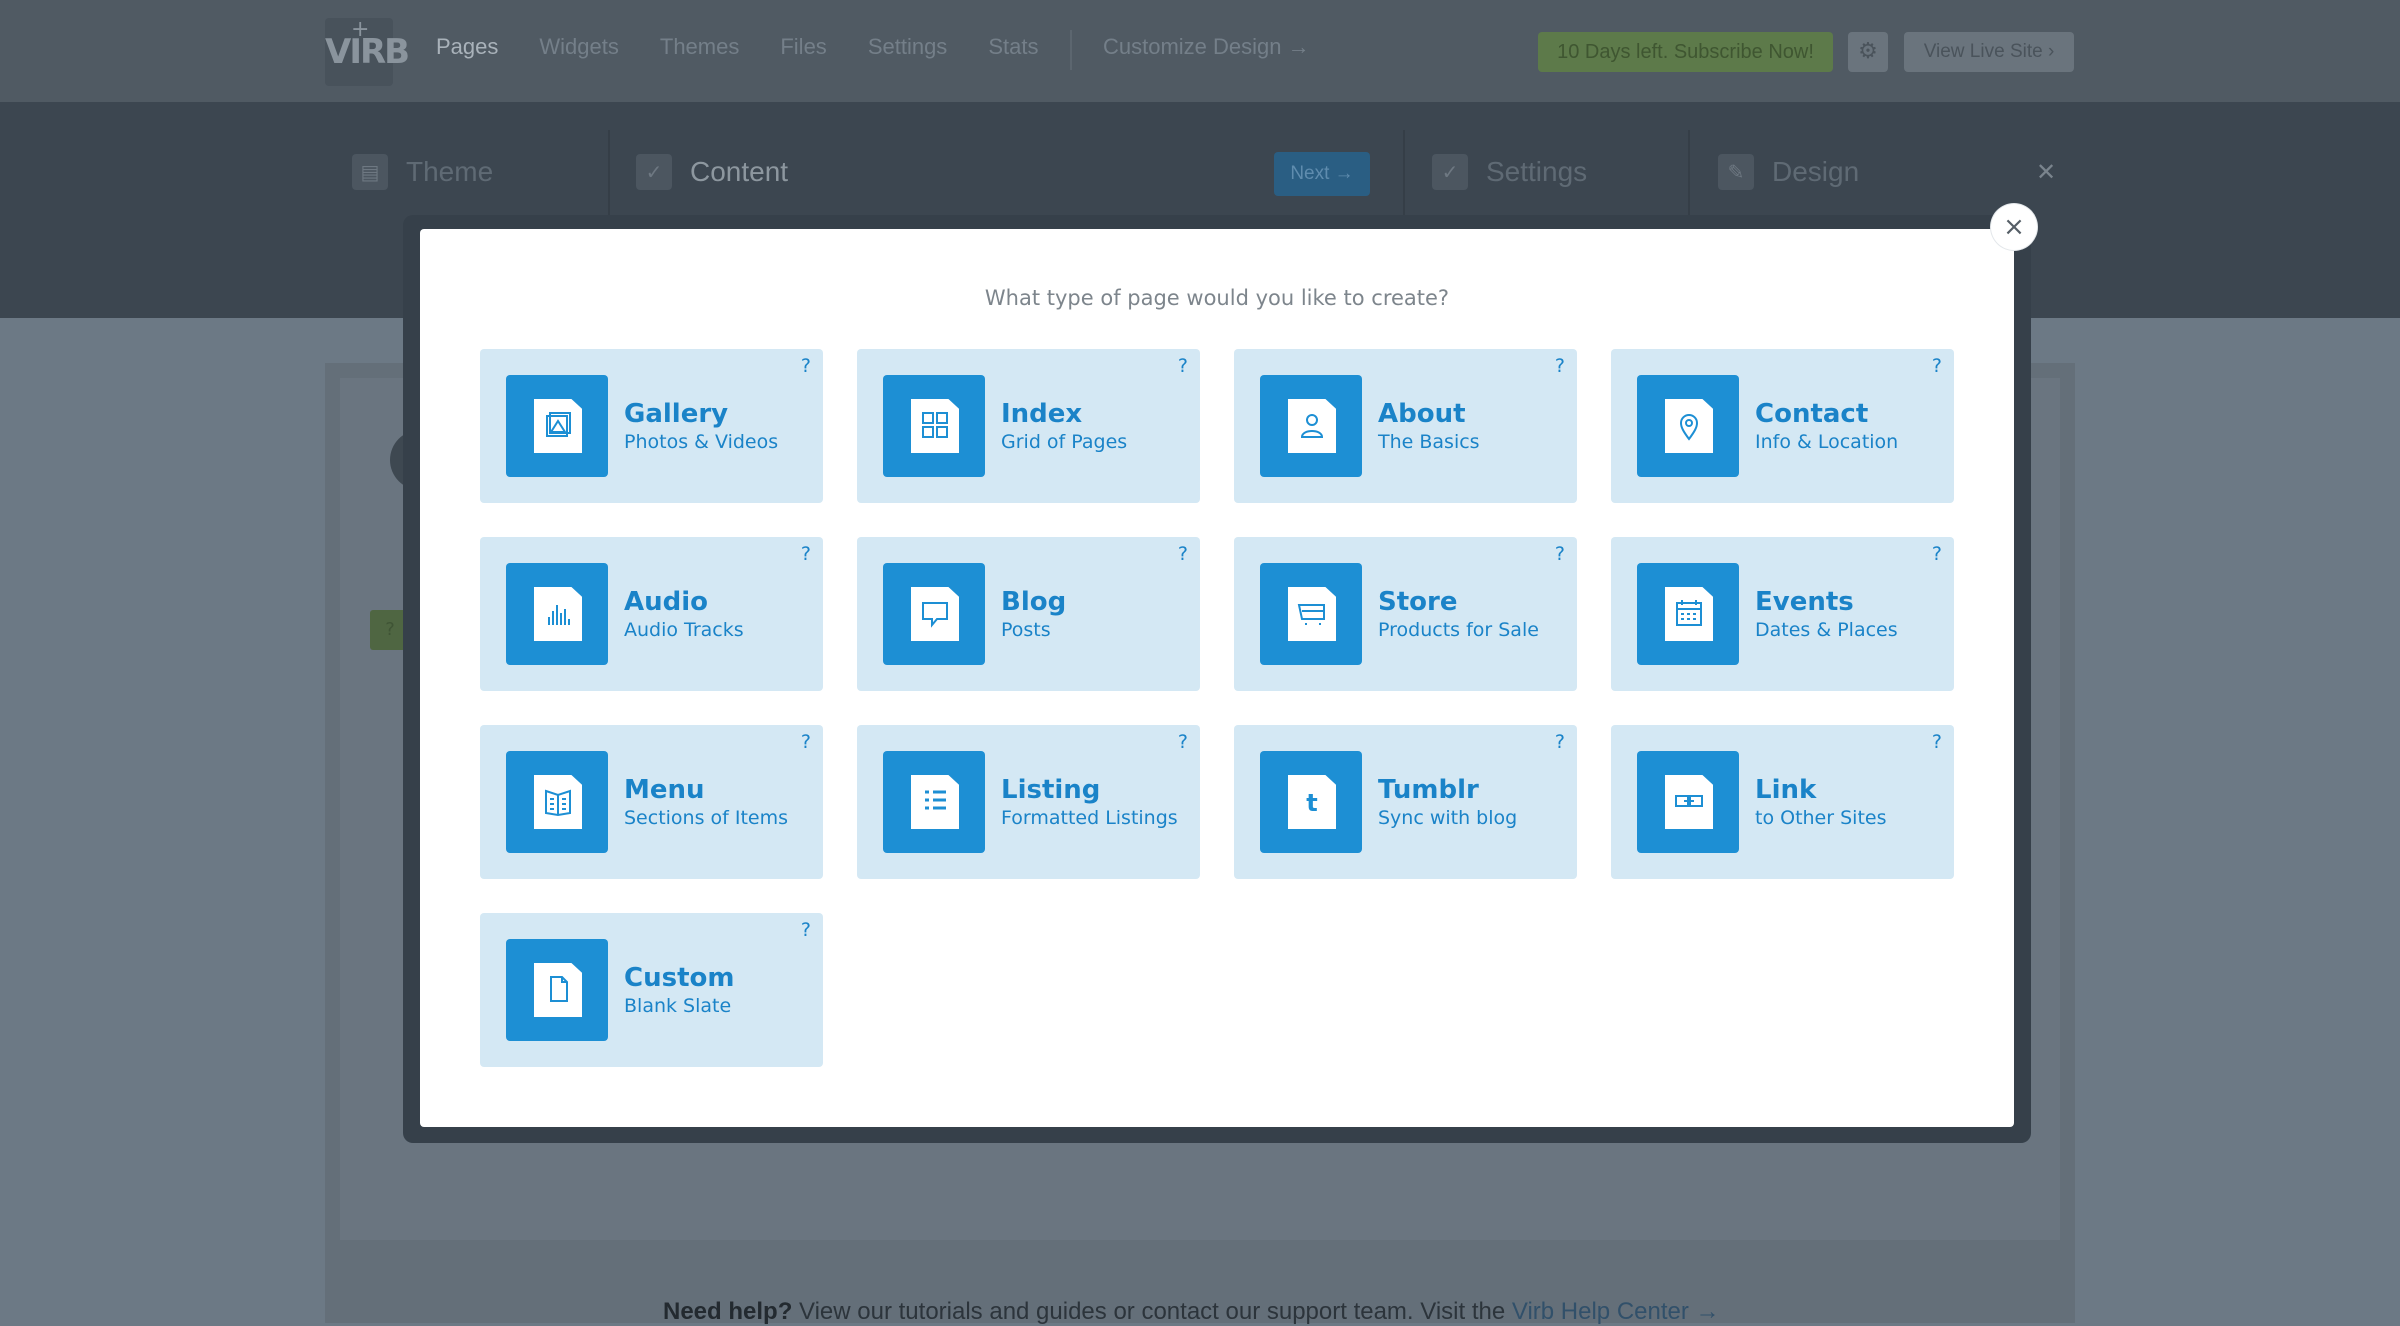  I want to click on card-subtitle: Blank Slate, so click(678, 1006).